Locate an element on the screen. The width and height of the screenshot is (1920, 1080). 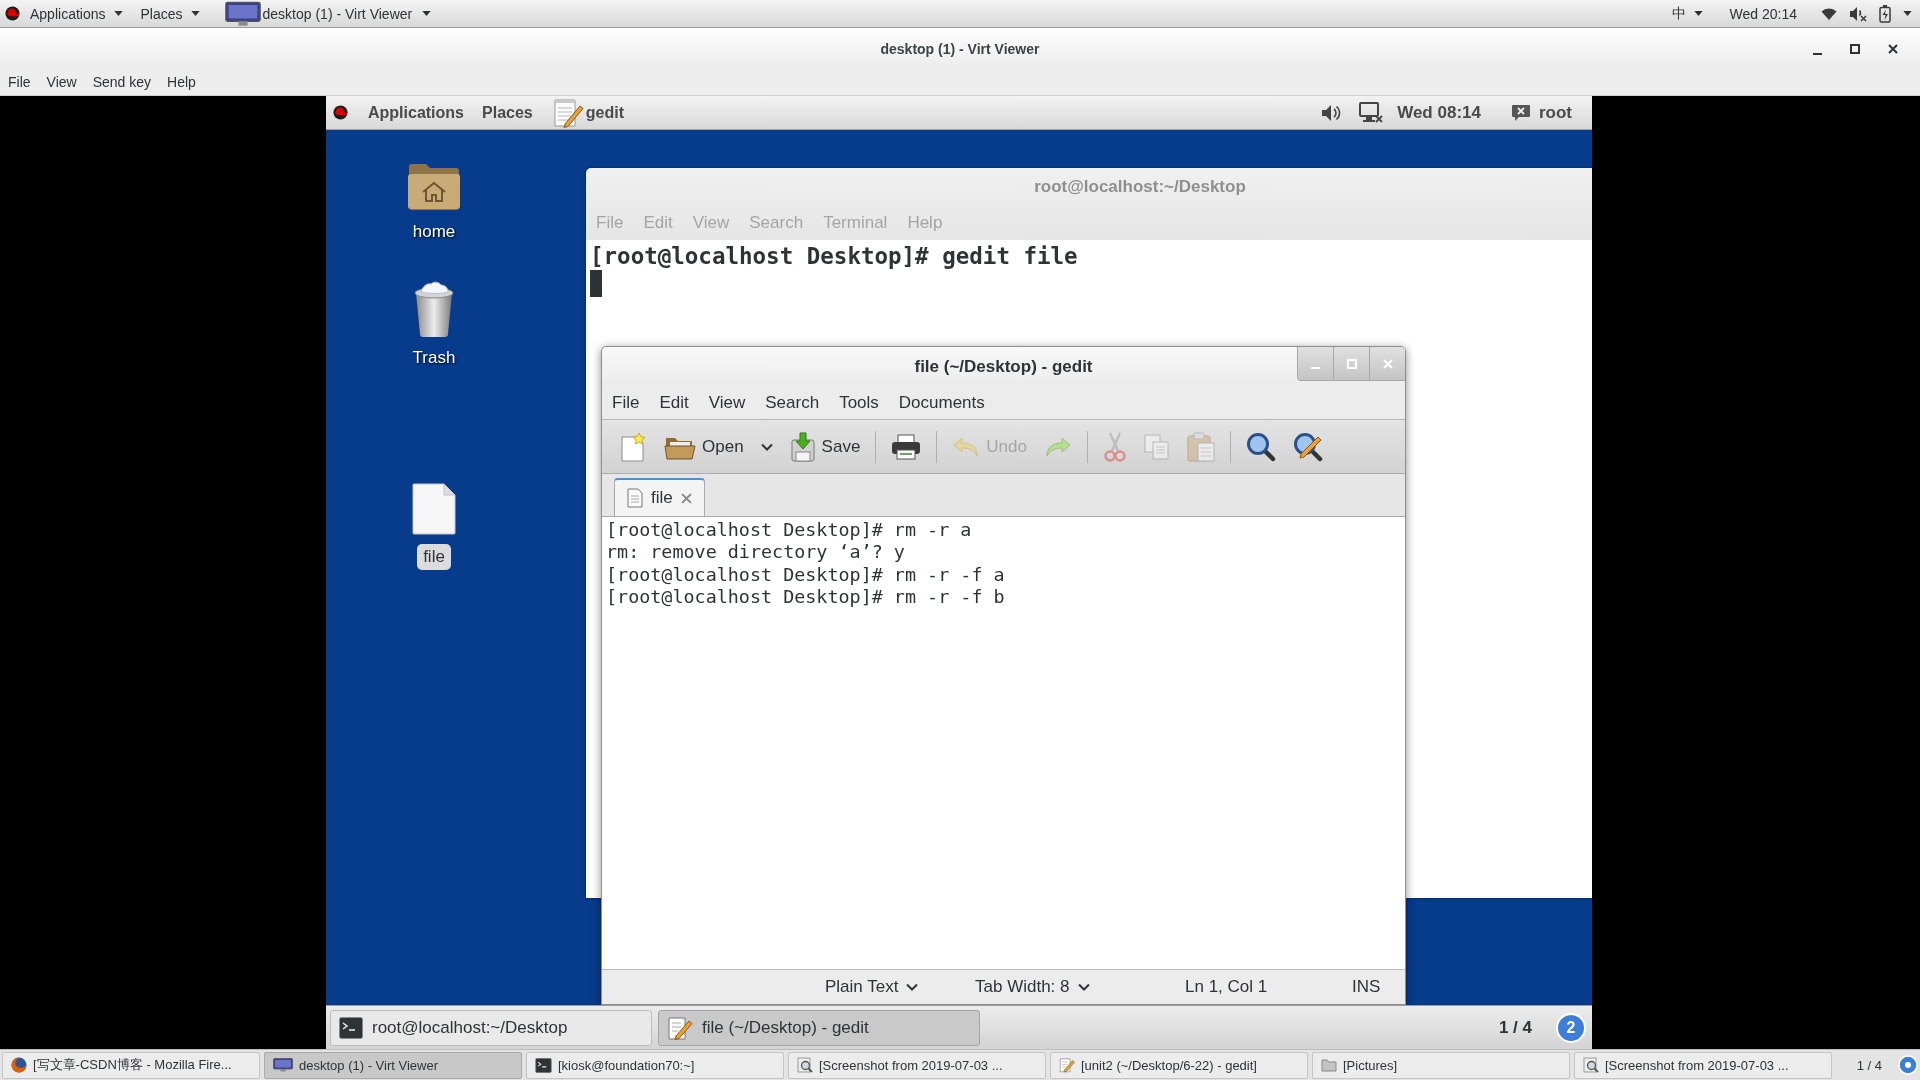
home-folder-icon is located at coordinates (434, 186).